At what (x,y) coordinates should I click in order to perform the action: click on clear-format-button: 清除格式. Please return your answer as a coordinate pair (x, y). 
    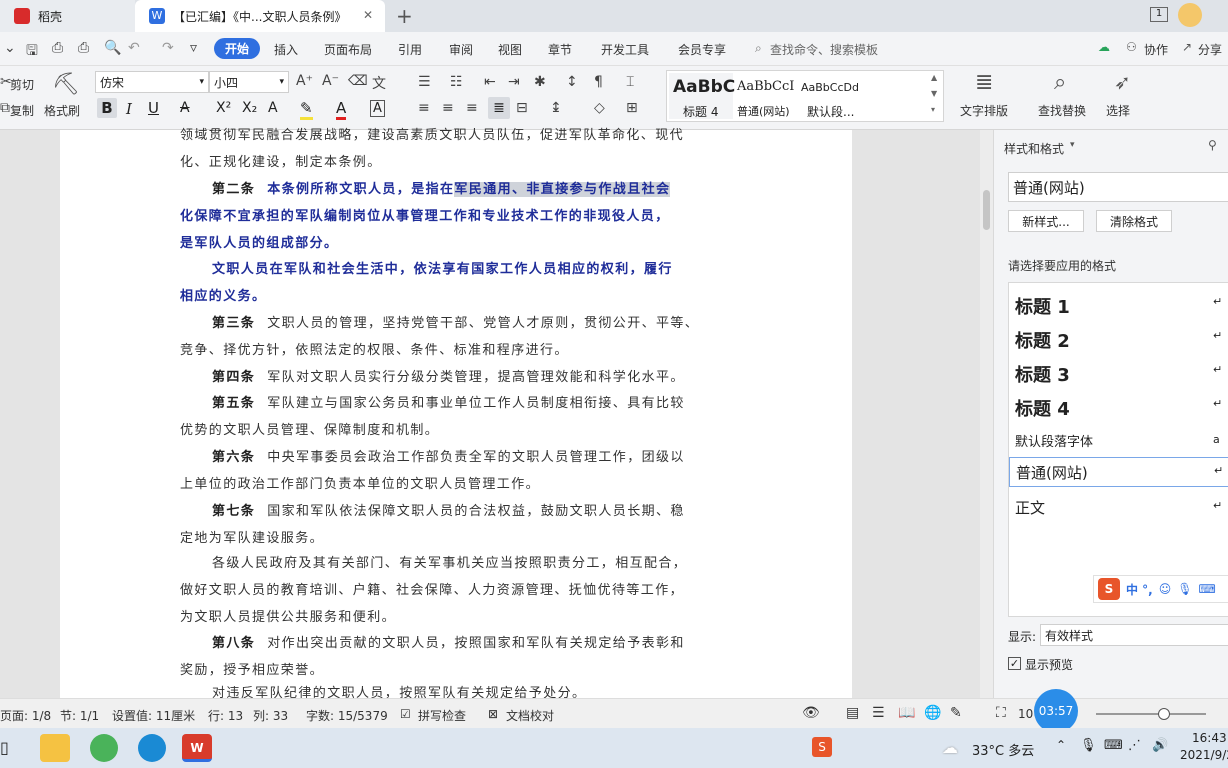
    Looking at the image, I should click on (1134, 221).